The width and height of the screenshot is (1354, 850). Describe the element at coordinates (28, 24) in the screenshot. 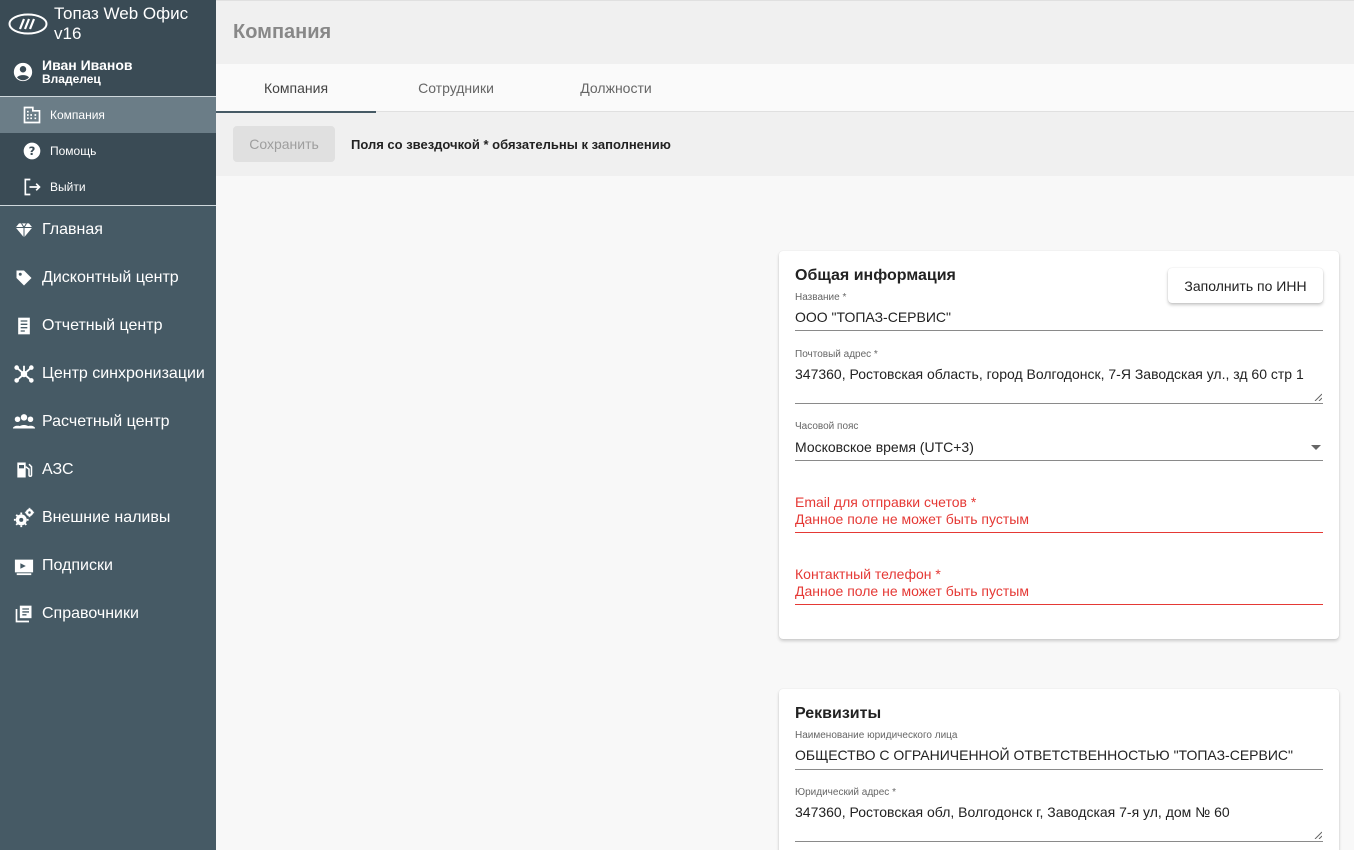

I see `topaz-logo-icon` at that location.